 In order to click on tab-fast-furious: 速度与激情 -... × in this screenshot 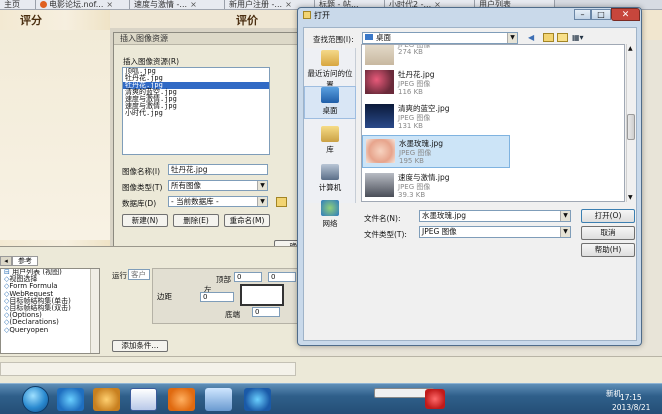, I will do `click(177, 4)`.